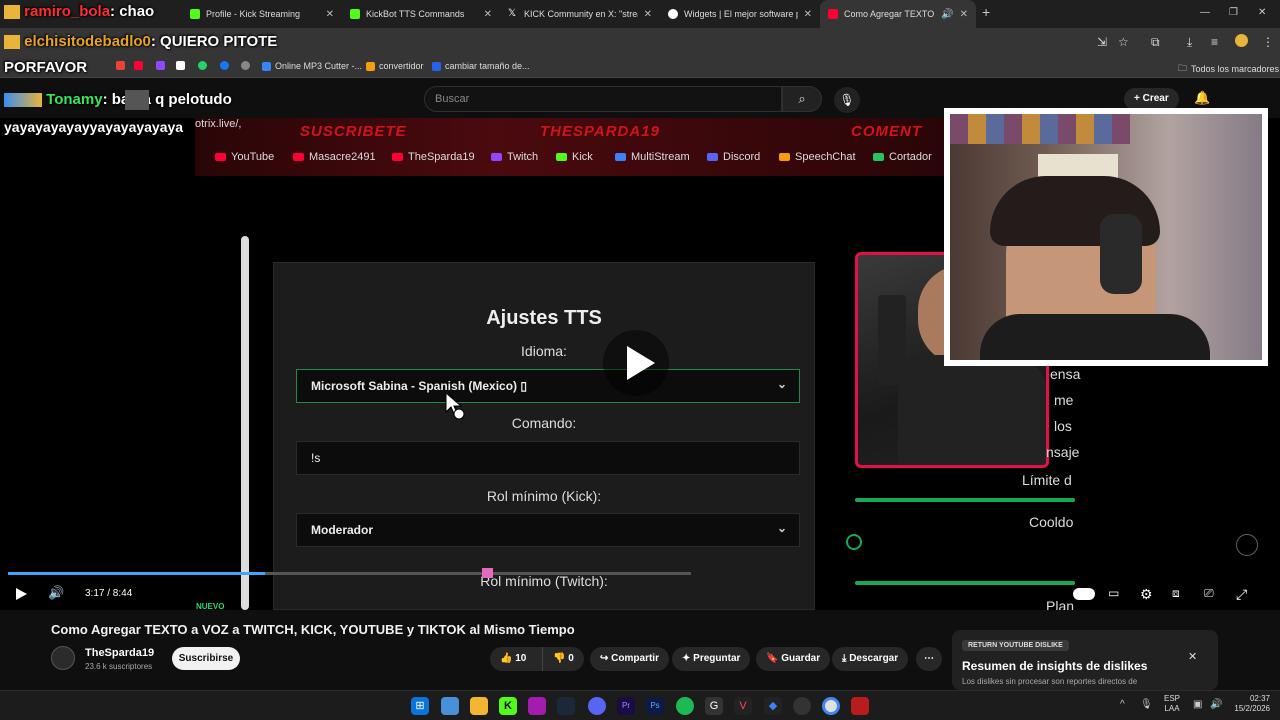 The height and width of the screenshot is (720, 1280). I want to click on voice-search-button: 🎙, so click(847, 100).